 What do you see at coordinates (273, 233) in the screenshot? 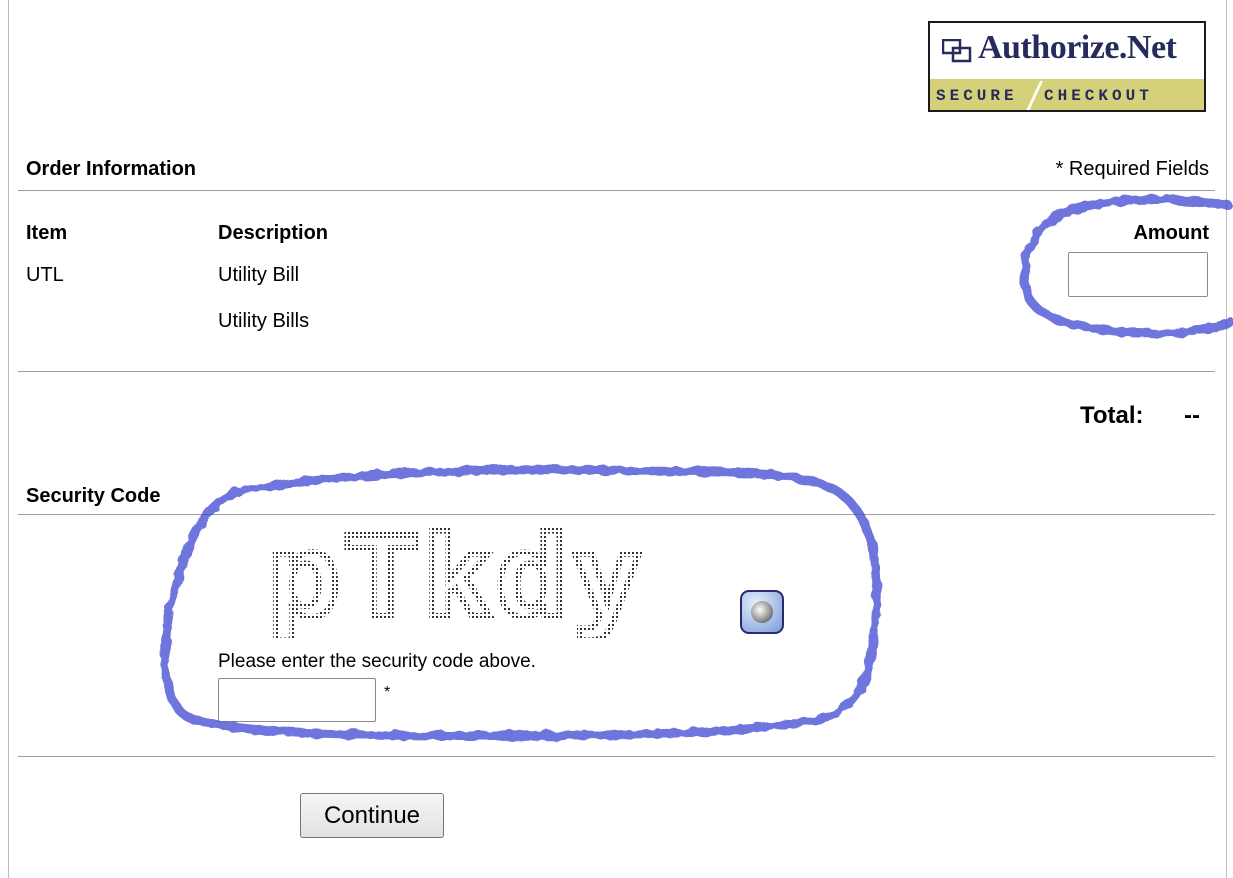
I see `col-header-description: Description` at bounding box center [273, 233].